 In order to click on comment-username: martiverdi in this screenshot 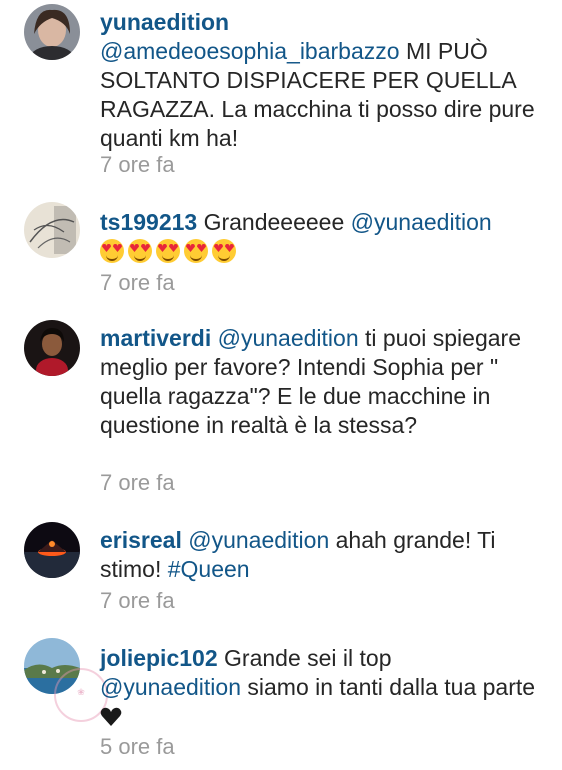, I will do `click(155, 338)`.